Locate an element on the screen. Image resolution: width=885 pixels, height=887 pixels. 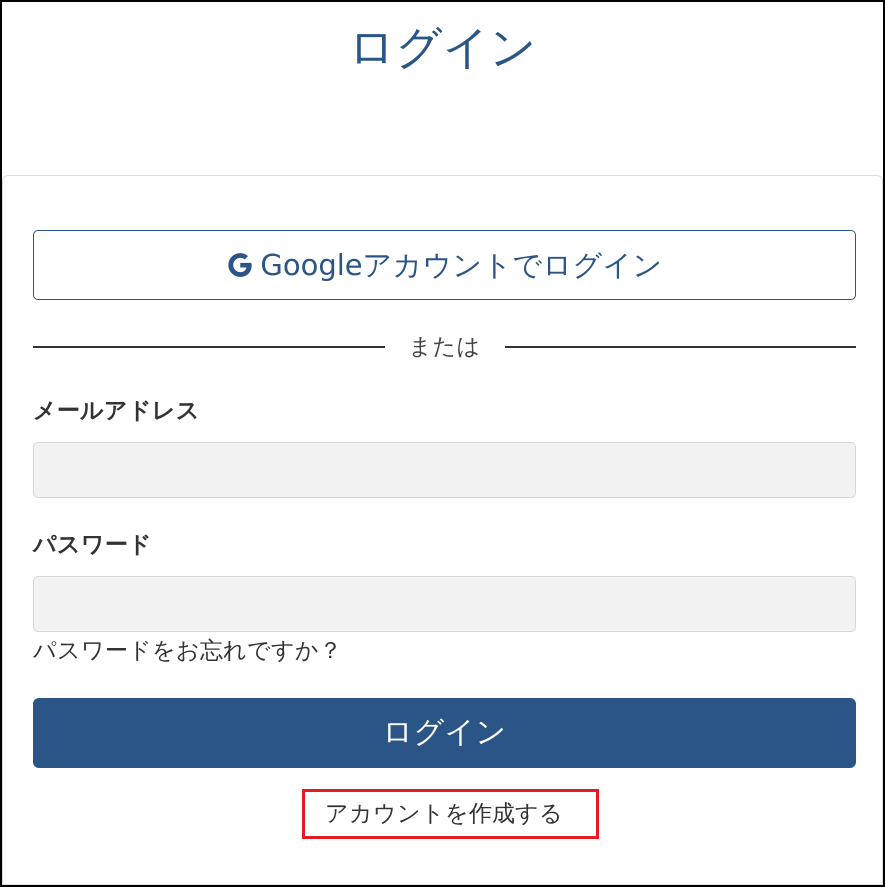
field-label: メールアドレス is located at coordinates (116, 411).